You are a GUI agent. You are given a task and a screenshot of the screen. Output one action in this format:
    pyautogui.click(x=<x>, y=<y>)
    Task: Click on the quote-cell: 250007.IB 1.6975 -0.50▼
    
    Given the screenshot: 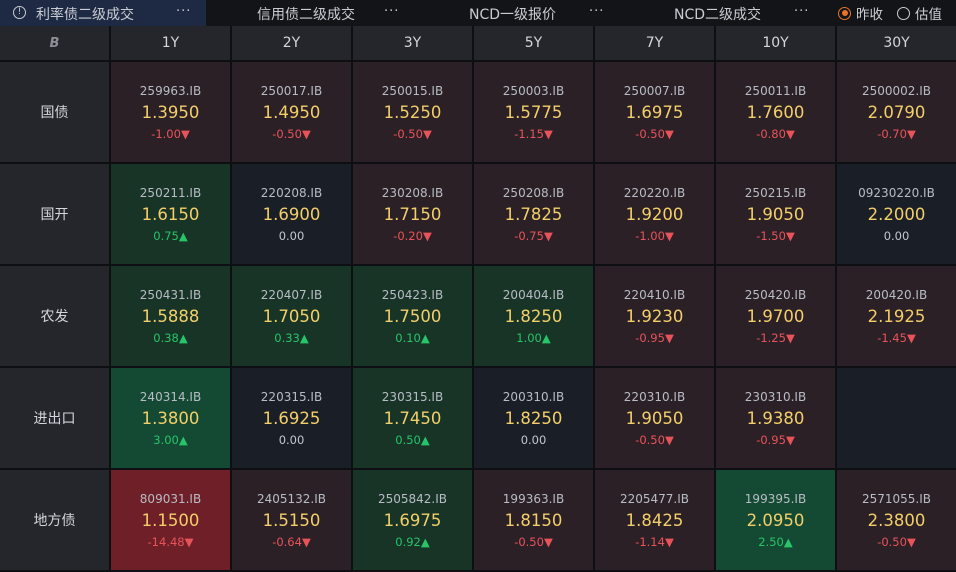 What is the action you would take?
    pyautogui.click(x=655, y=113)
    